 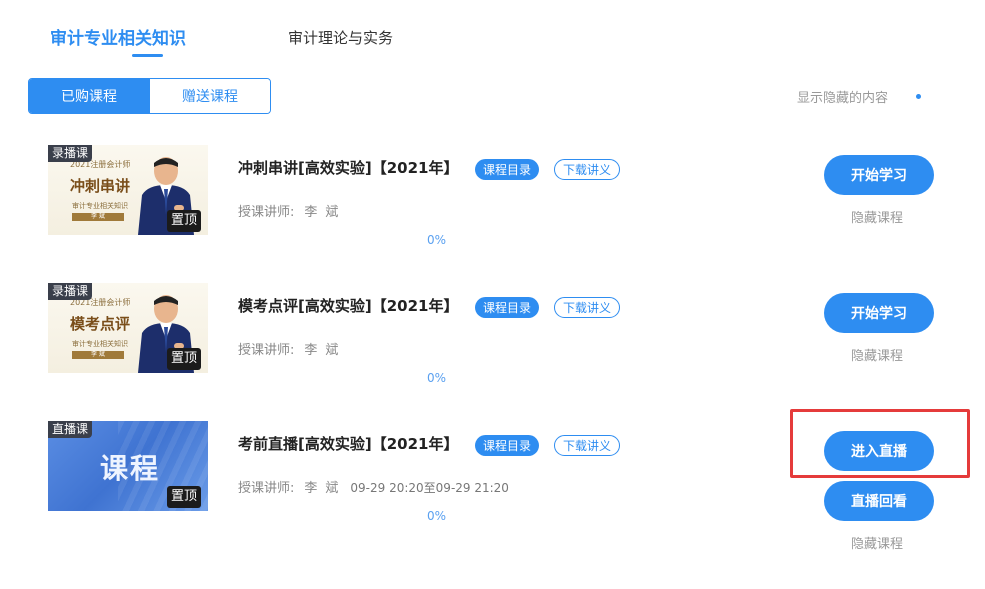 What do you see at coordinates (100, 186) in the screenshot?
I see `thumbnail-title: 冲刺串讲` at bounding box center [100, 186].